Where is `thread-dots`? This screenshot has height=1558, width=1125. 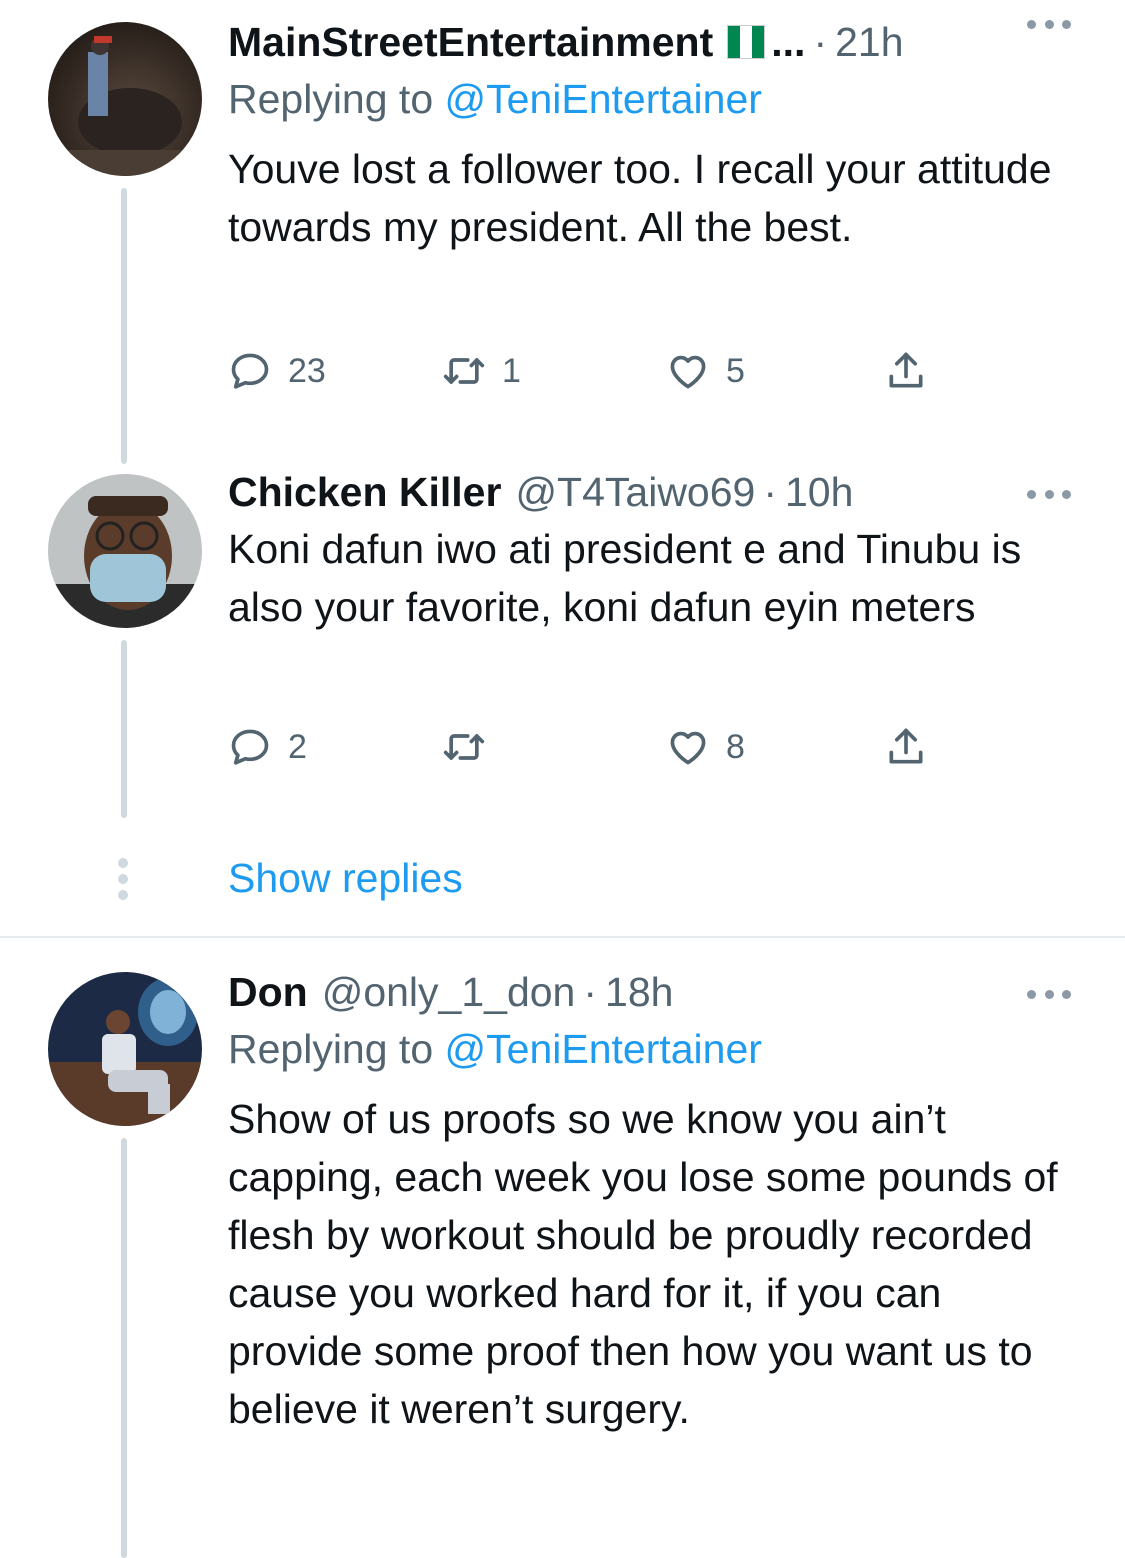
thread-dots is located at coordinates (124, 882).